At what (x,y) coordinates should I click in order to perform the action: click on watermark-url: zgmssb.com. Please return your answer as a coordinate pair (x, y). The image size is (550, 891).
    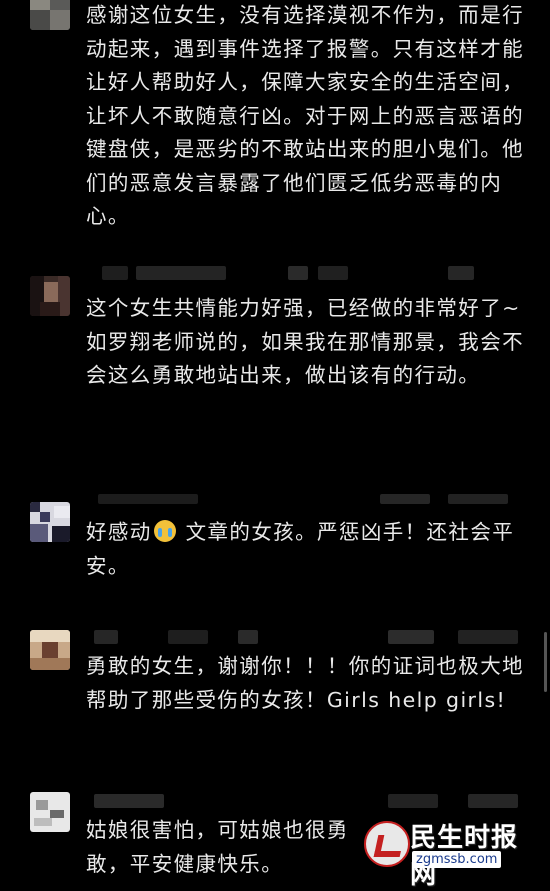
    Looking at the image, I should click on (457, 859).